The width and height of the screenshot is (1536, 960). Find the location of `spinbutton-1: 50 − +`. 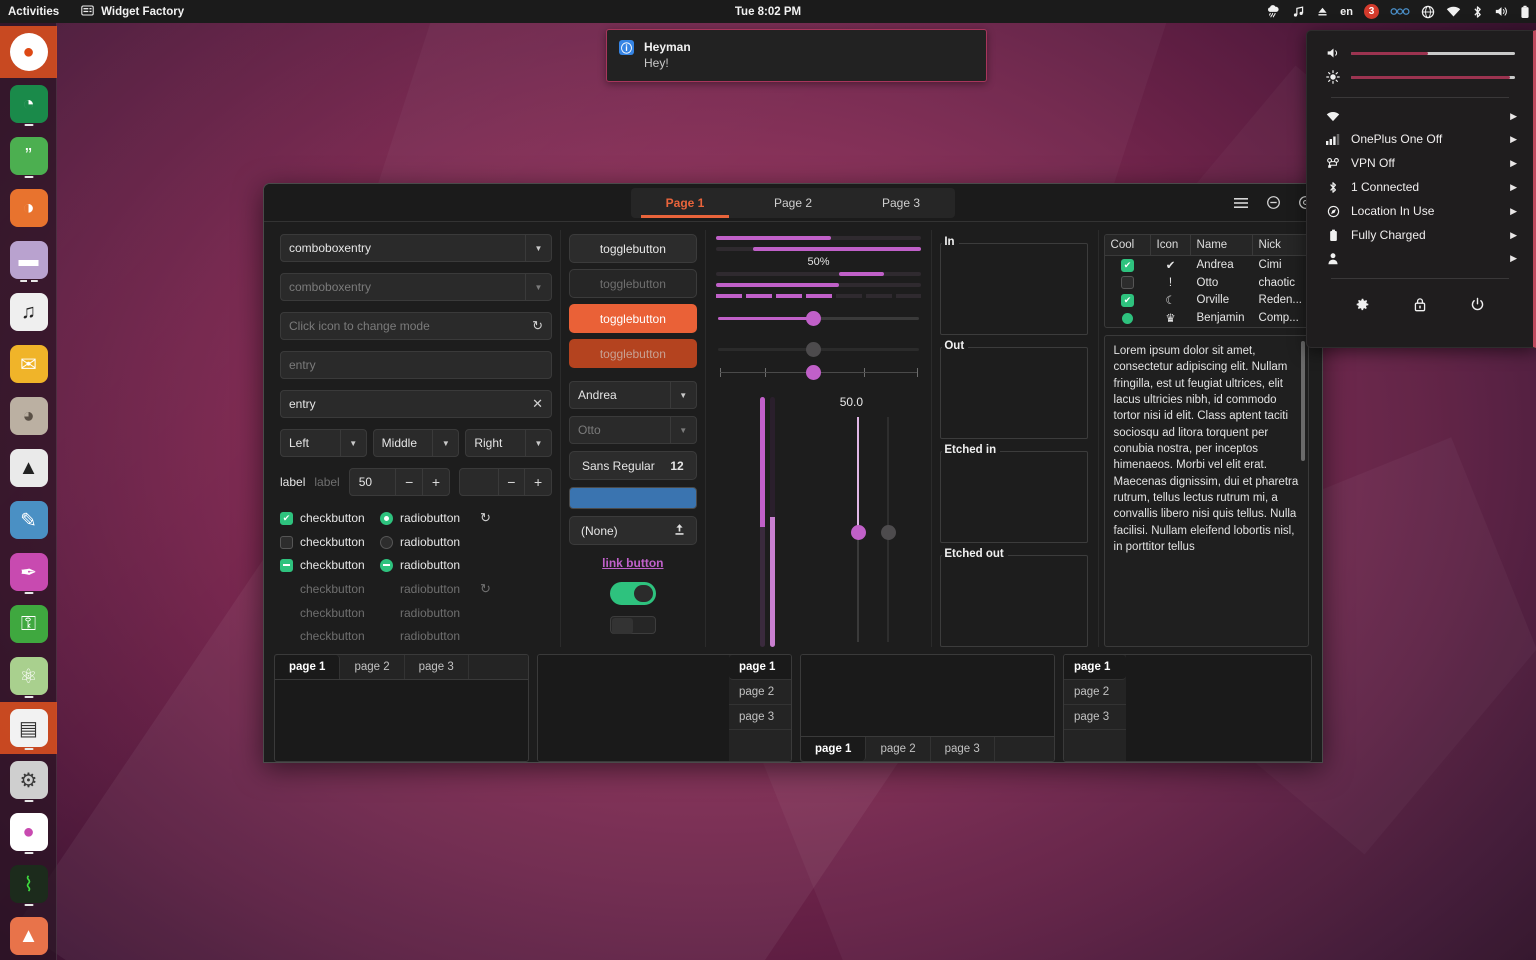

spinbutton-1: 50 − + is located at coordinates (399, 482).